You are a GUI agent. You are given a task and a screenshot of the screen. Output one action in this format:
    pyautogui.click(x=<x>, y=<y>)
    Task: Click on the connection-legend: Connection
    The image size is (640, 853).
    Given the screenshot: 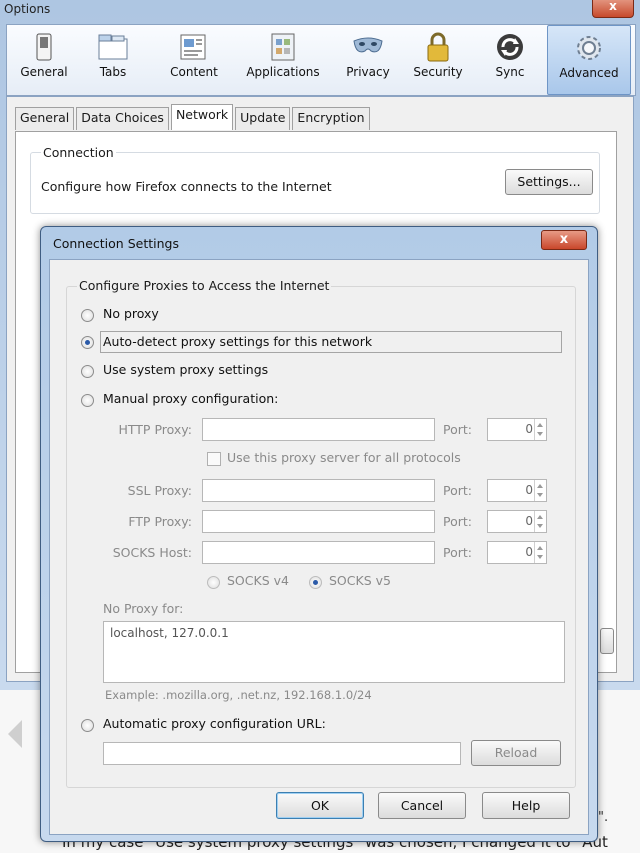 What is the action you would take?
    pyautogui.click(x=78, y=152)
    